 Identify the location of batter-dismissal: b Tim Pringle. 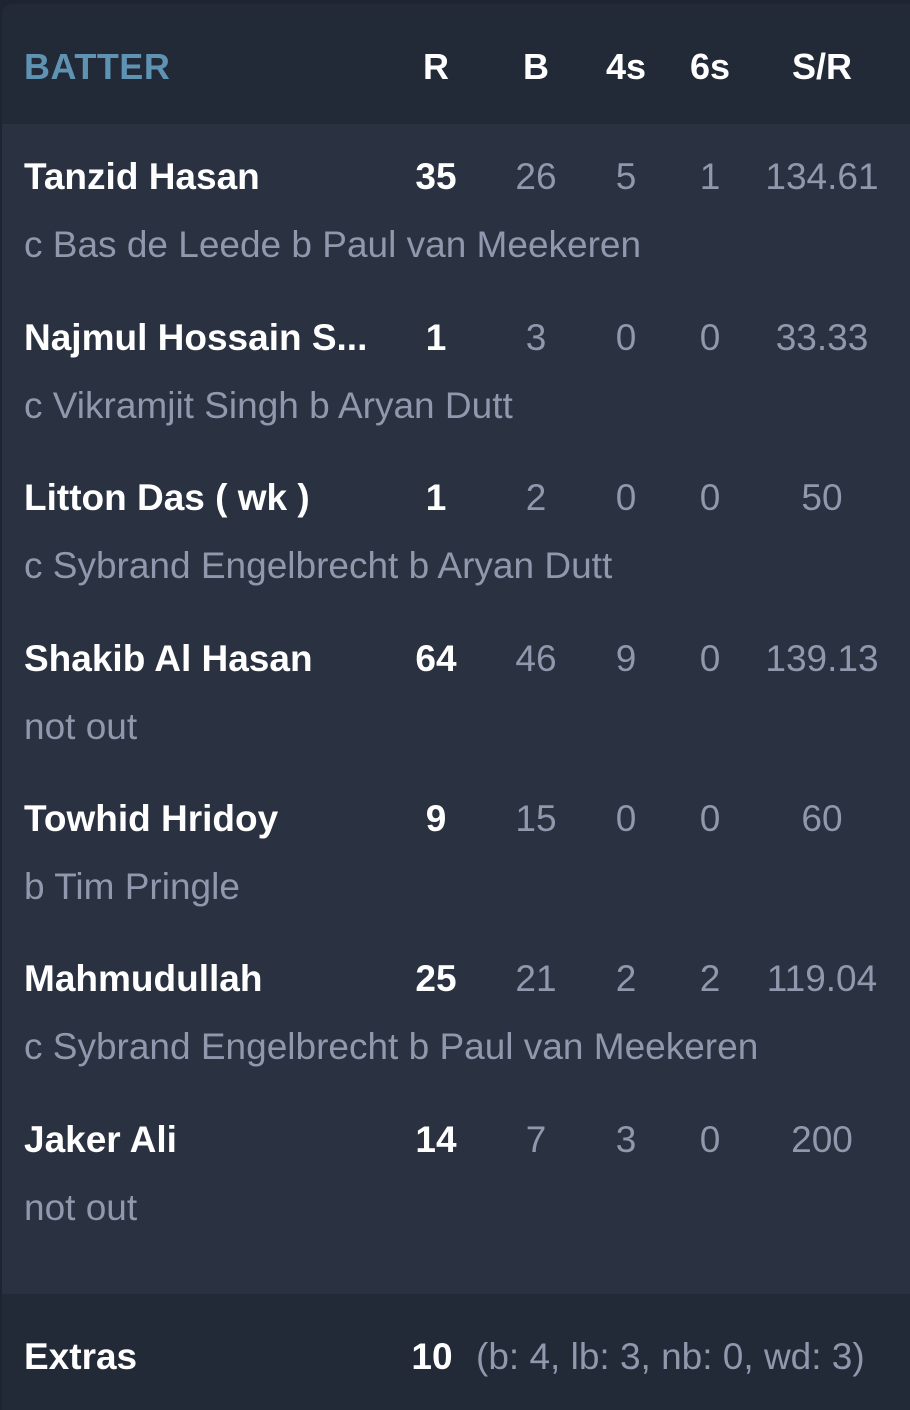
(132, 886).